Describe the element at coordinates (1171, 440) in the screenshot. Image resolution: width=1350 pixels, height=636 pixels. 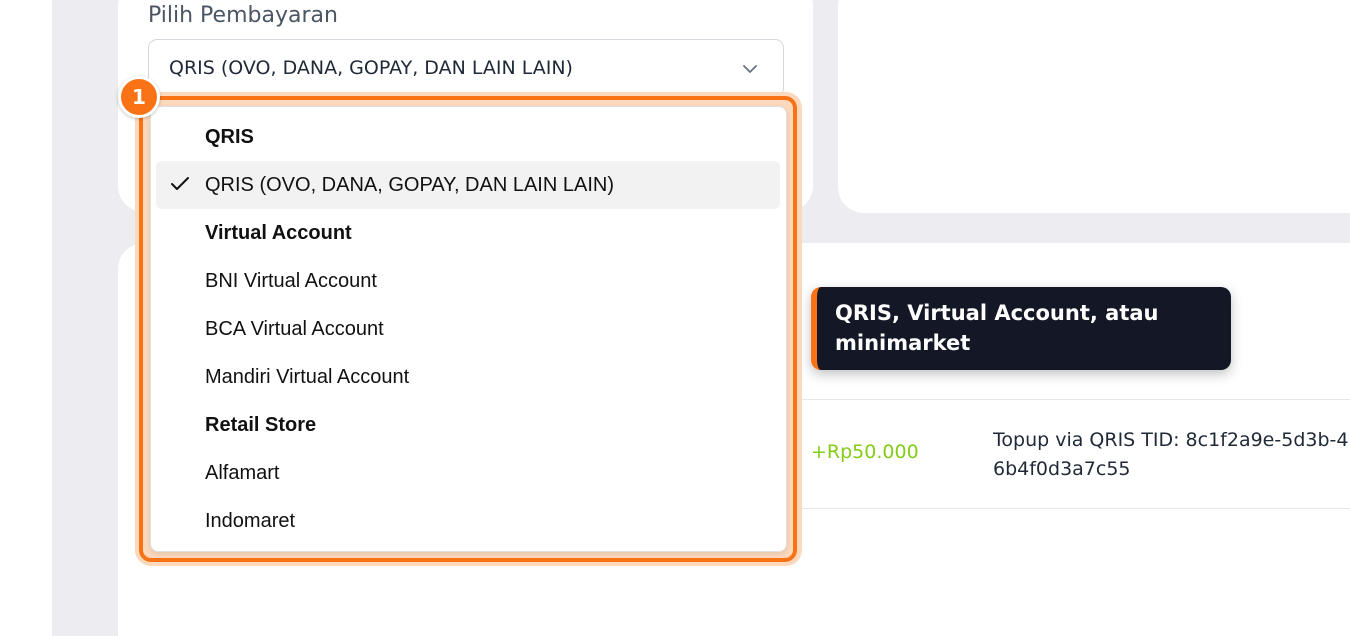
I see `description-line: Topup via QRIS TID: 8c1f2a9e-5d3b-4` at that location.